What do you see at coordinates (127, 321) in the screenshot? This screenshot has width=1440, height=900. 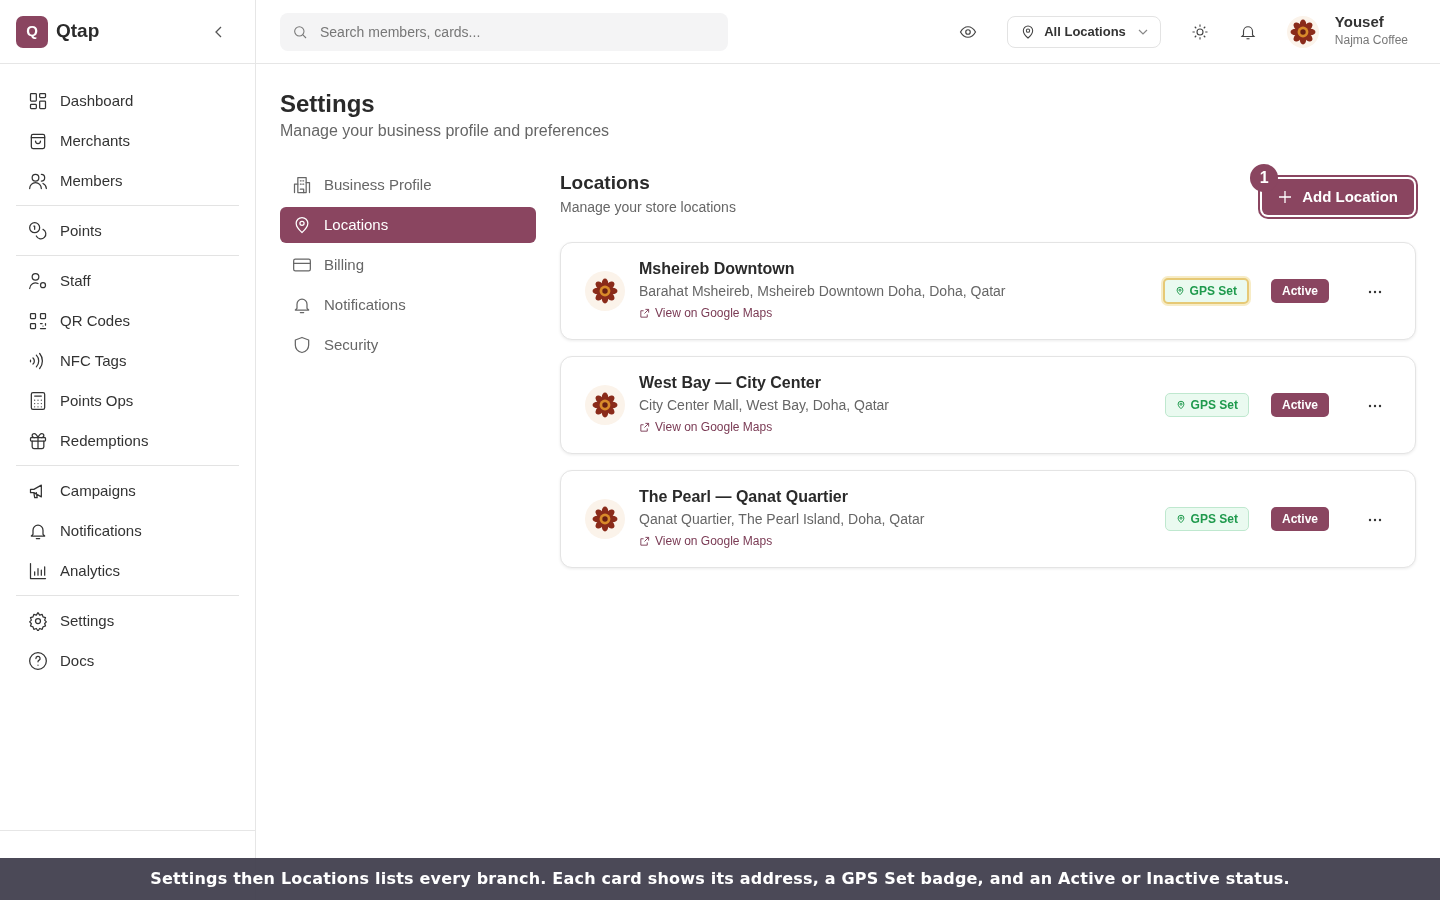 I see `nav-item: QR Codes` at bounding box center [127, 321].